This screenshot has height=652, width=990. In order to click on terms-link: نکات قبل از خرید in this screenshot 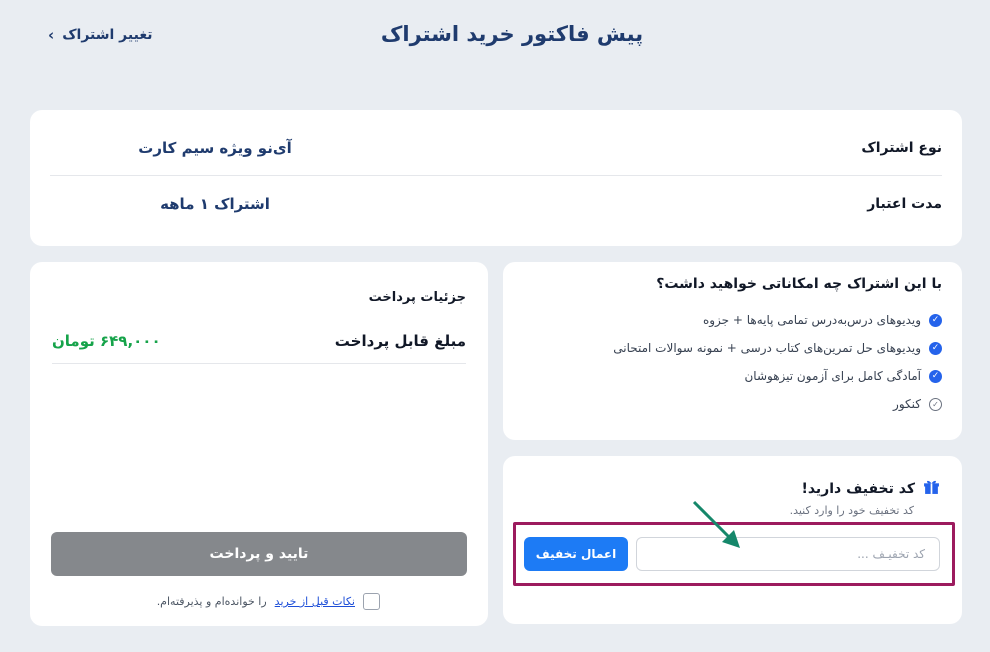, I will do `click(315, 601)`.